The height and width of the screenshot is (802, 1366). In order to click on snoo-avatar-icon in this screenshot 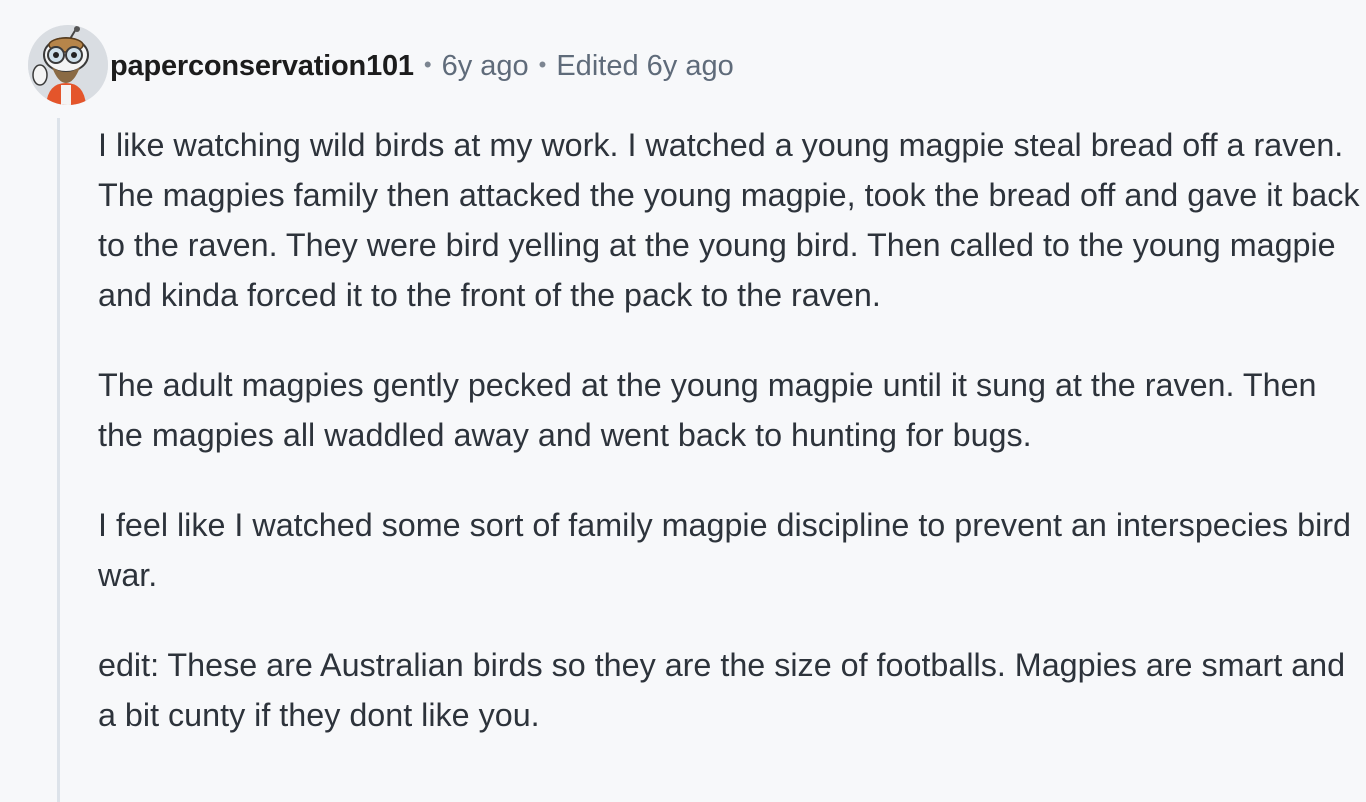, I will do `click(68, 65)`.